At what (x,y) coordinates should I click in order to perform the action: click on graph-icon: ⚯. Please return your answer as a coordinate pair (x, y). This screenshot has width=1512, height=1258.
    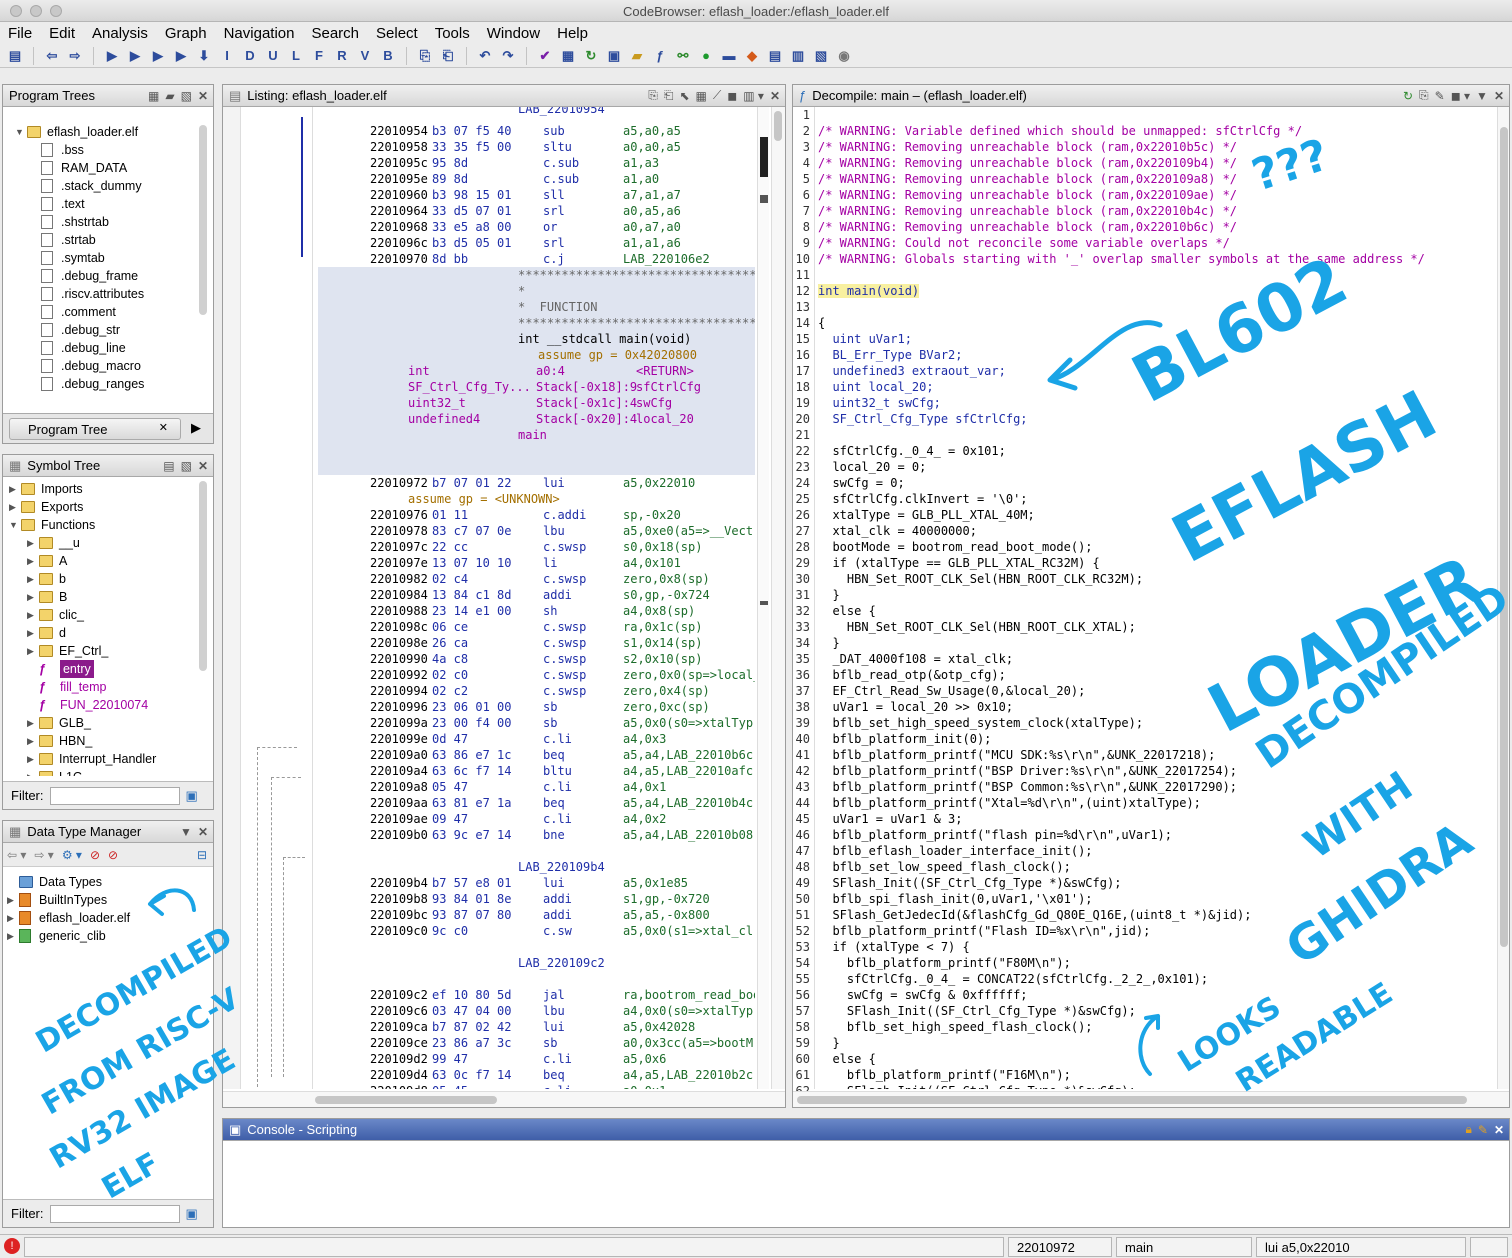
    Looking at the image, I should click on (683, 56).